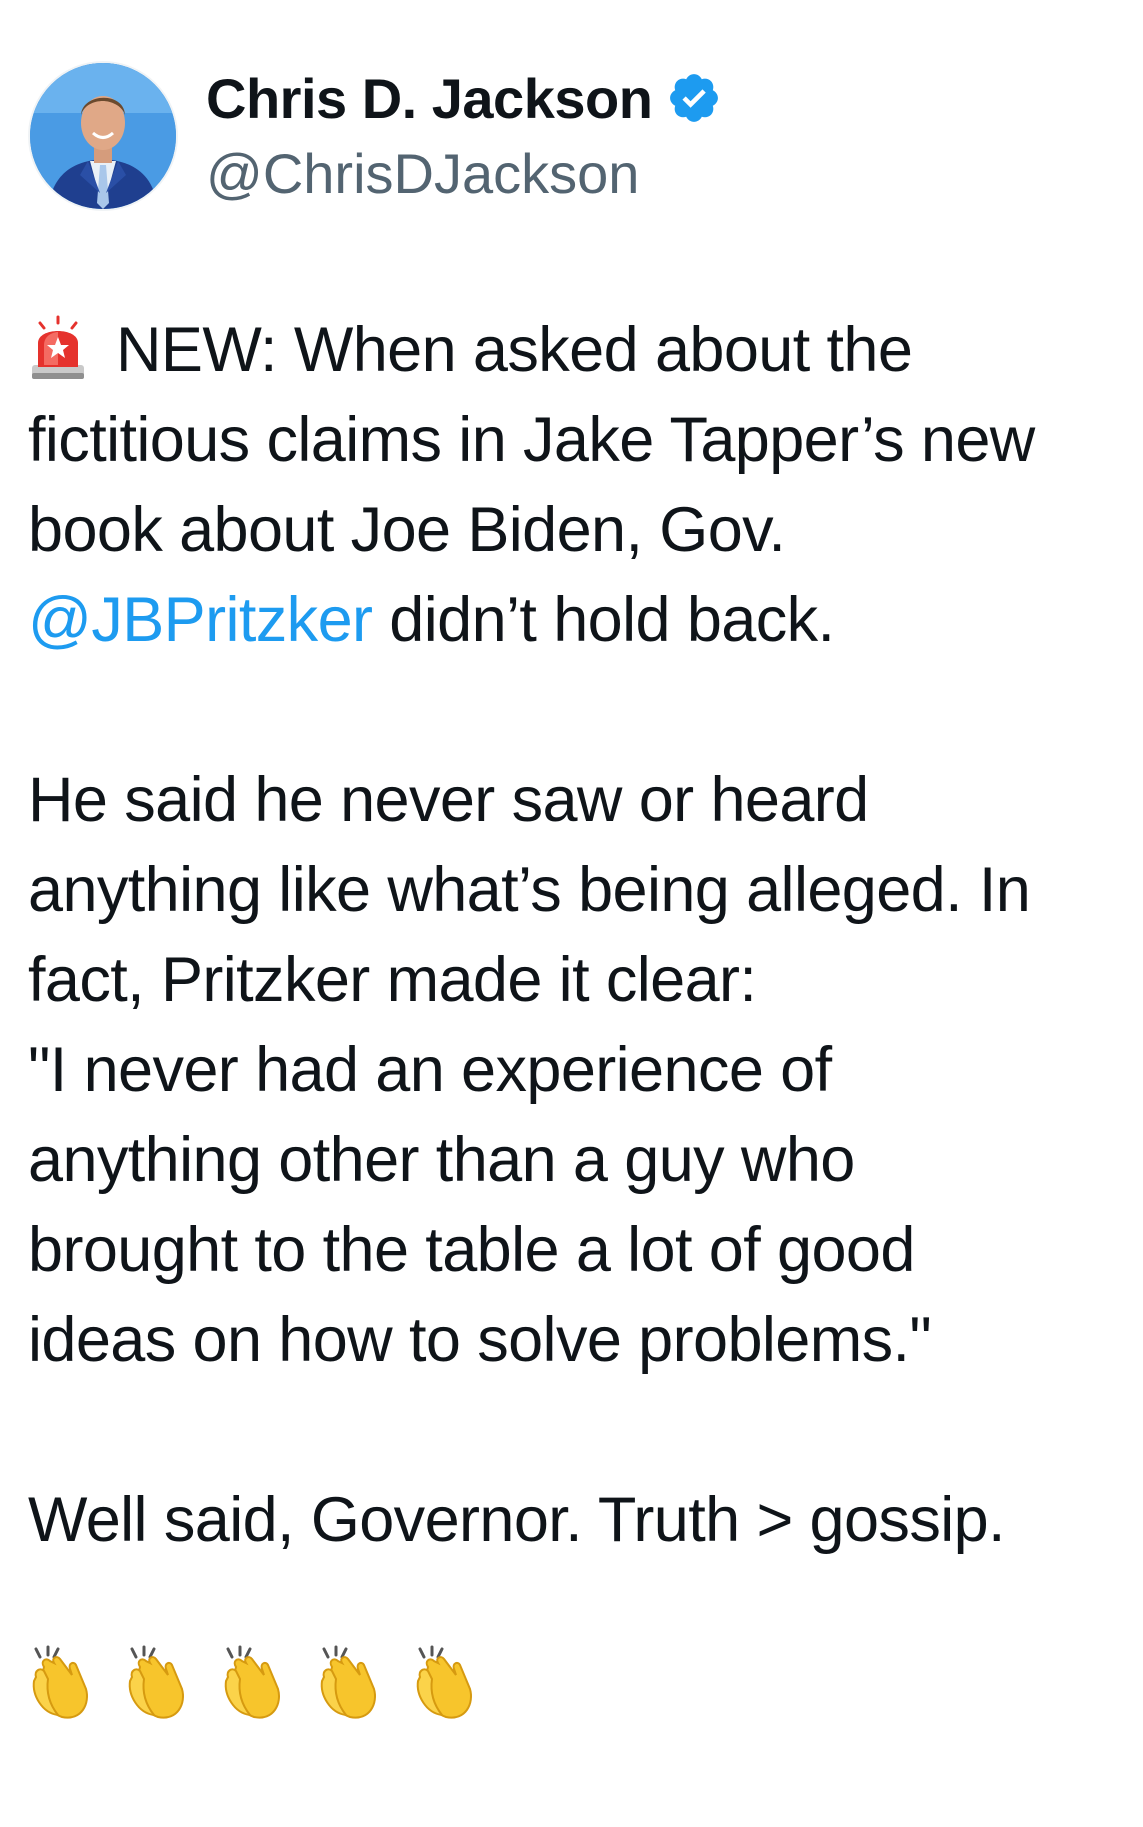 The height and width of the screenshot is (1827, 1143). I want to click on text-line: @JBPritzker didn’t hold back., so click(578, 620).